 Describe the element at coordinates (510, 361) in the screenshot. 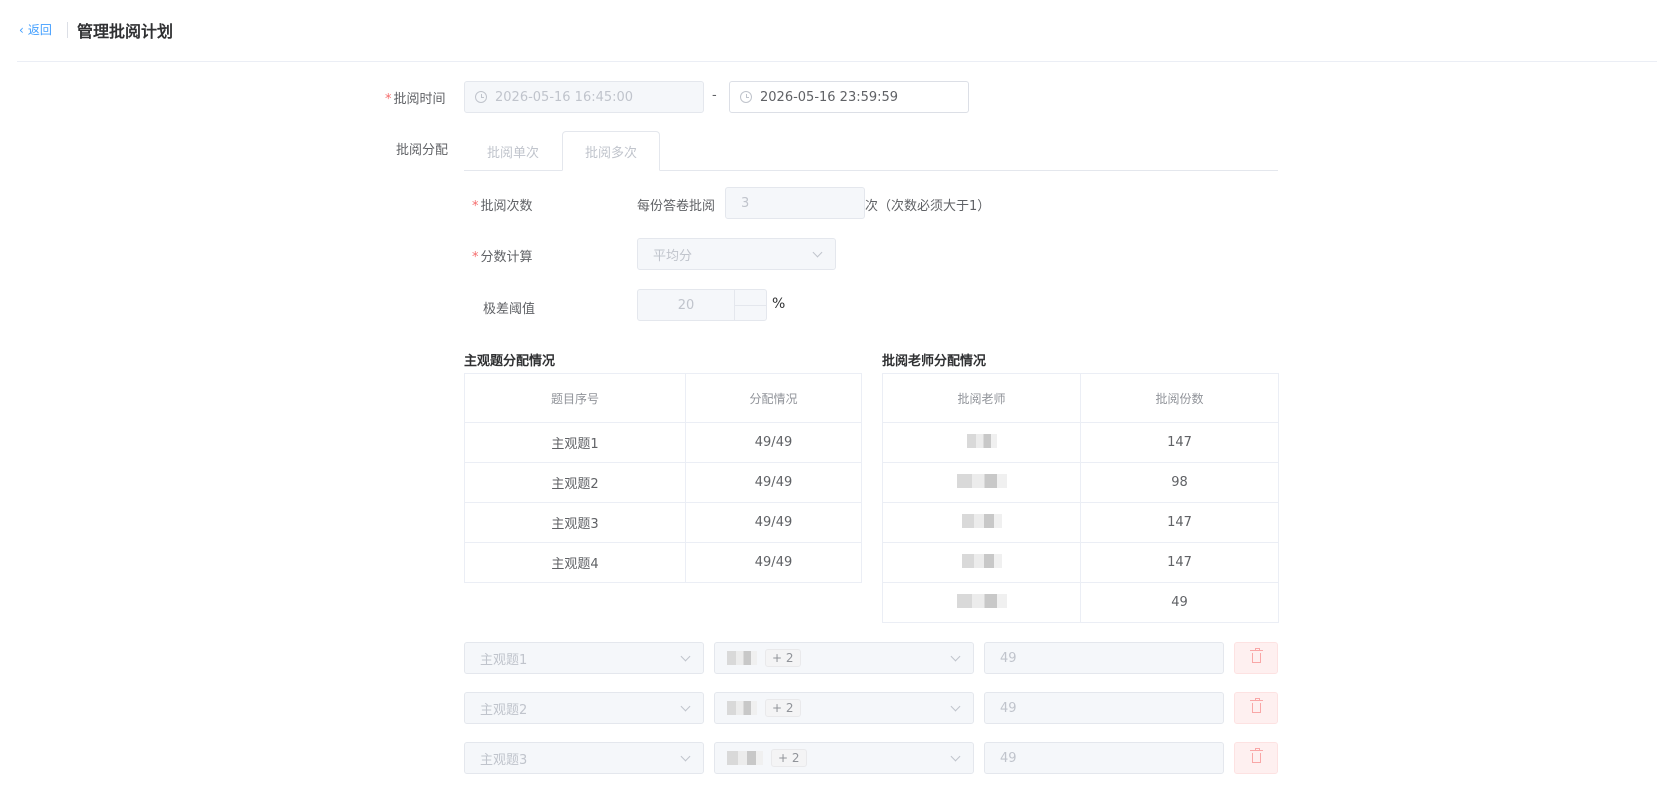

I see `subjective-table-title: 主观题分配情况` at that location.